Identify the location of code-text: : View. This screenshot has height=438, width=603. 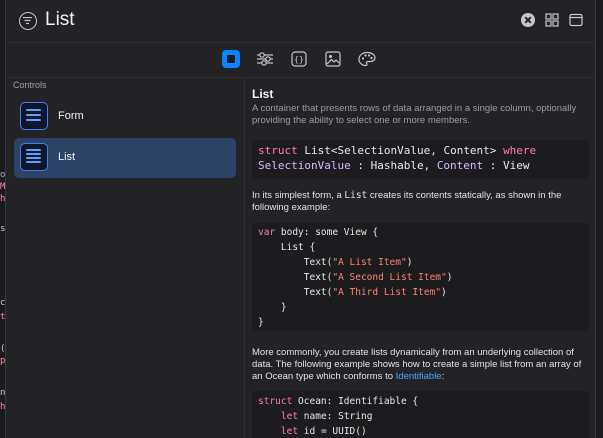
(506, 165).